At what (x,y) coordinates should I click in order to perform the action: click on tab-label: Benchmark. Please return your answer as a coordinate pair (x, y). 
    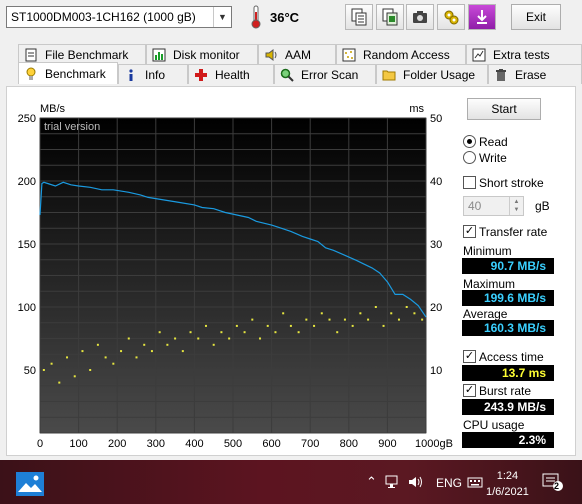
    Looking at the image, I should click on (75, 73).